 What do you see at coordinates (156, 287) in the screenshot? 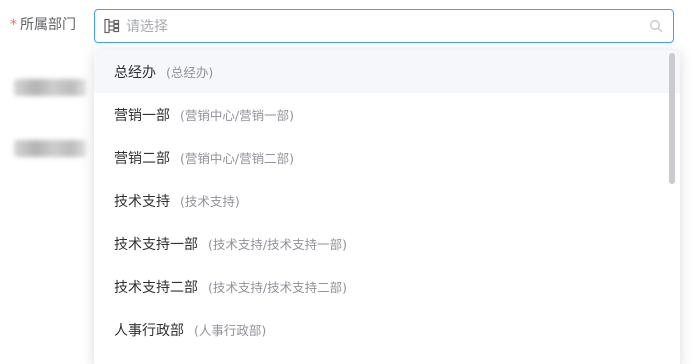
I see `option-name: 技术支持二部` at bounding box center [156, 287].